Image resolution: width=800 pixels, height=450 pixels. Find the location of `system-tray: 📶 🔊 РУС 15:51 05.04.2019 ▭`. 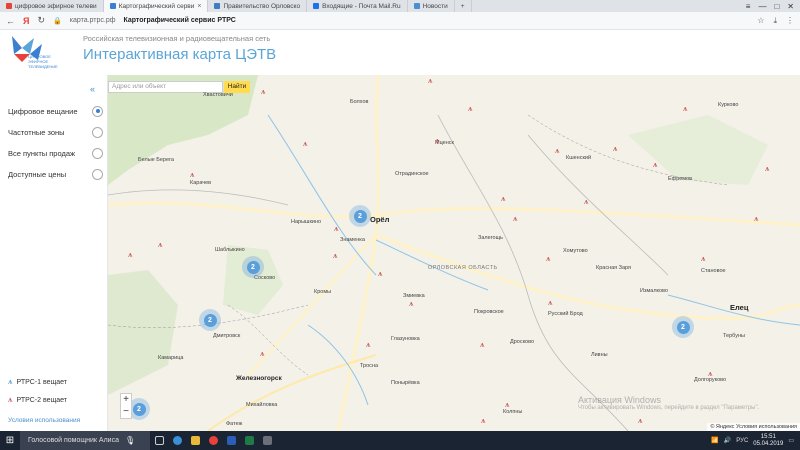

system-tray: 📶 🔊 РУС 15:51 05.04.2019 ▭ is located at coordinates (755, 441).